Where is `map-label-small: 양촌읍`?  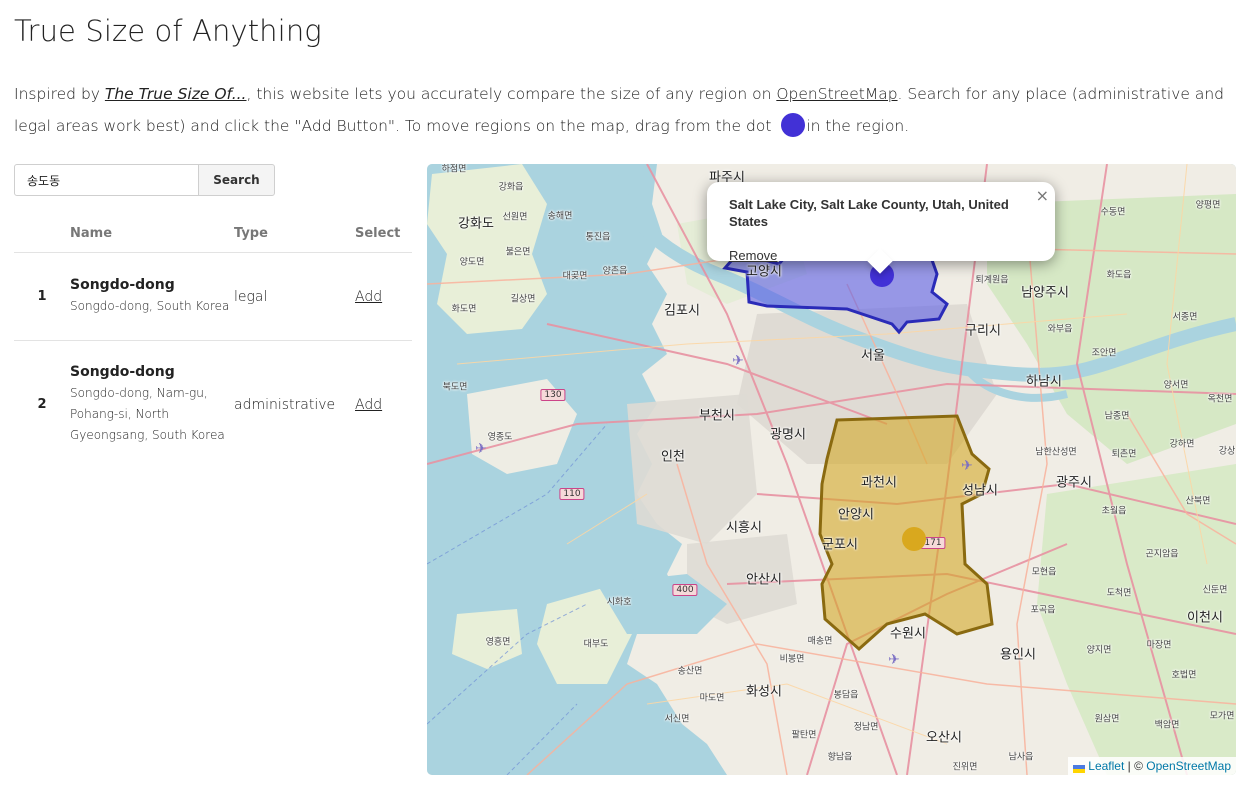
map-label-small: 양촌읍 is located at coordinates (615, 271).